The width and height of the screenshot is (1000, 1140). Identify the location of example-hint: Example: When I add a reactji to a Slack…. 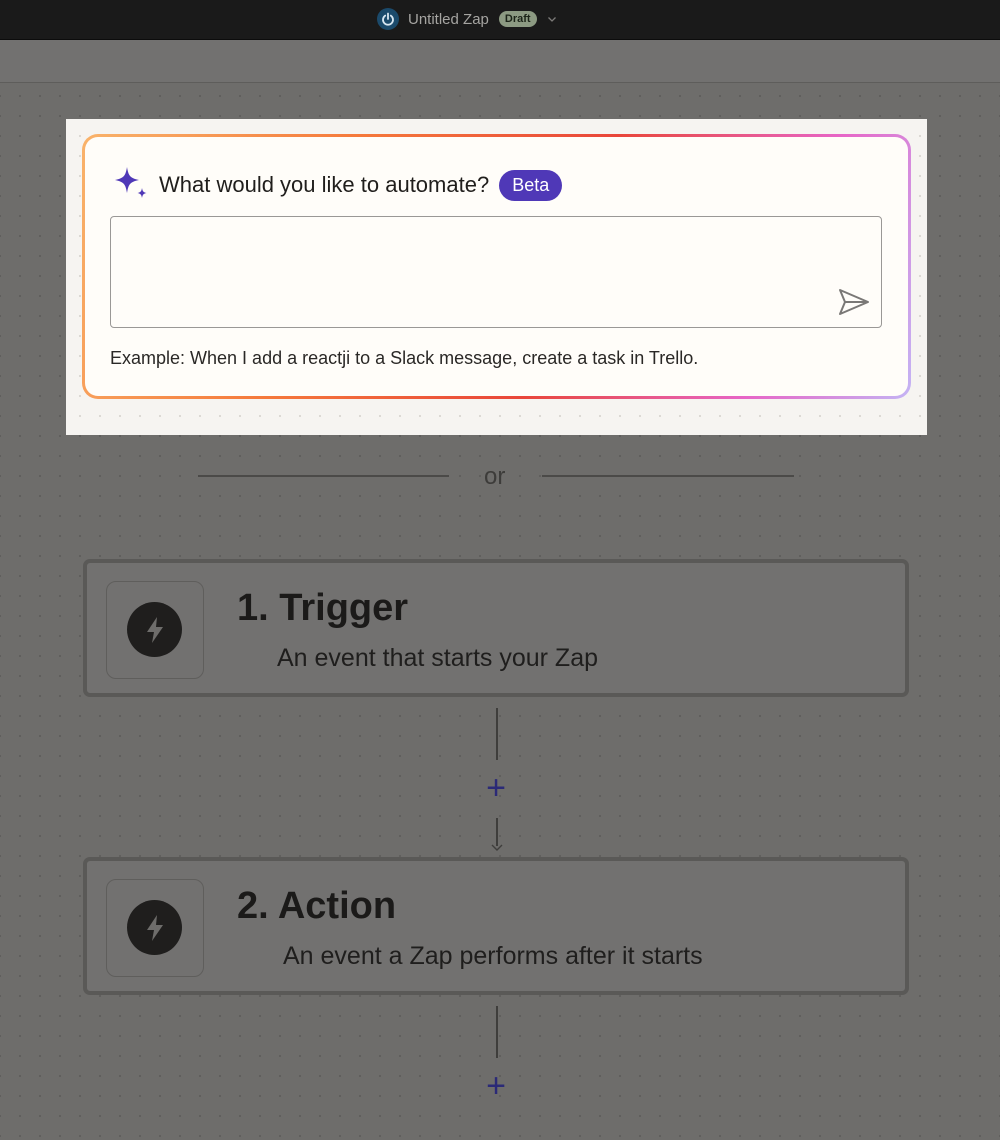
(404, 358).